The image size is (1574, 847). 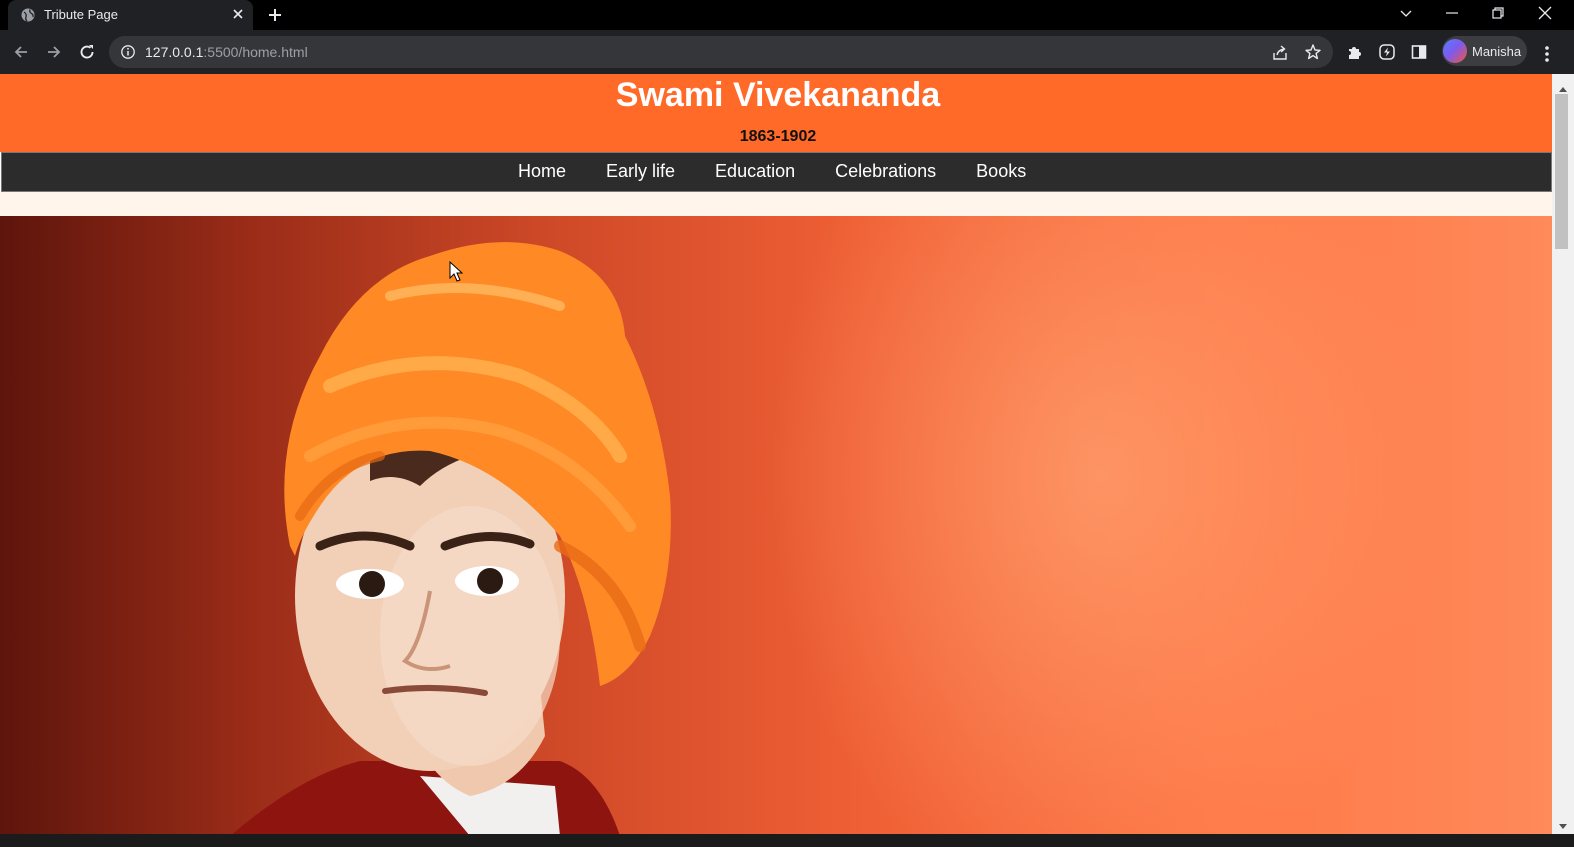 I want to click on address-bar: 127.0.0.1:5500/home.html, so click(x=721, y=52).